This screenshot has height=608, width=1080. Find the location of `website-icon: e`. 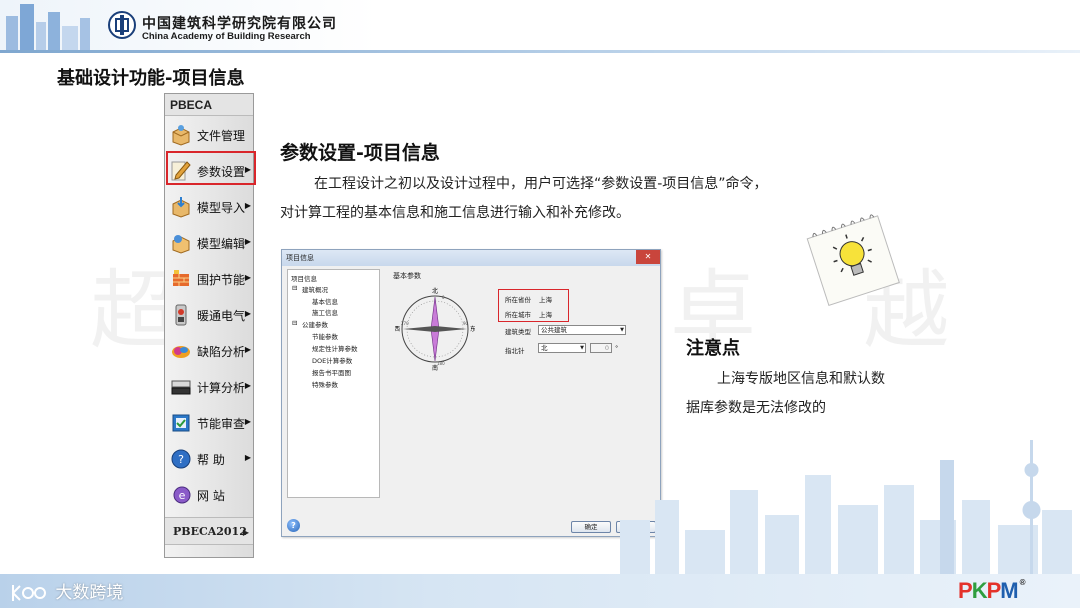

website-icon: e is located at coordinates (182, 495).